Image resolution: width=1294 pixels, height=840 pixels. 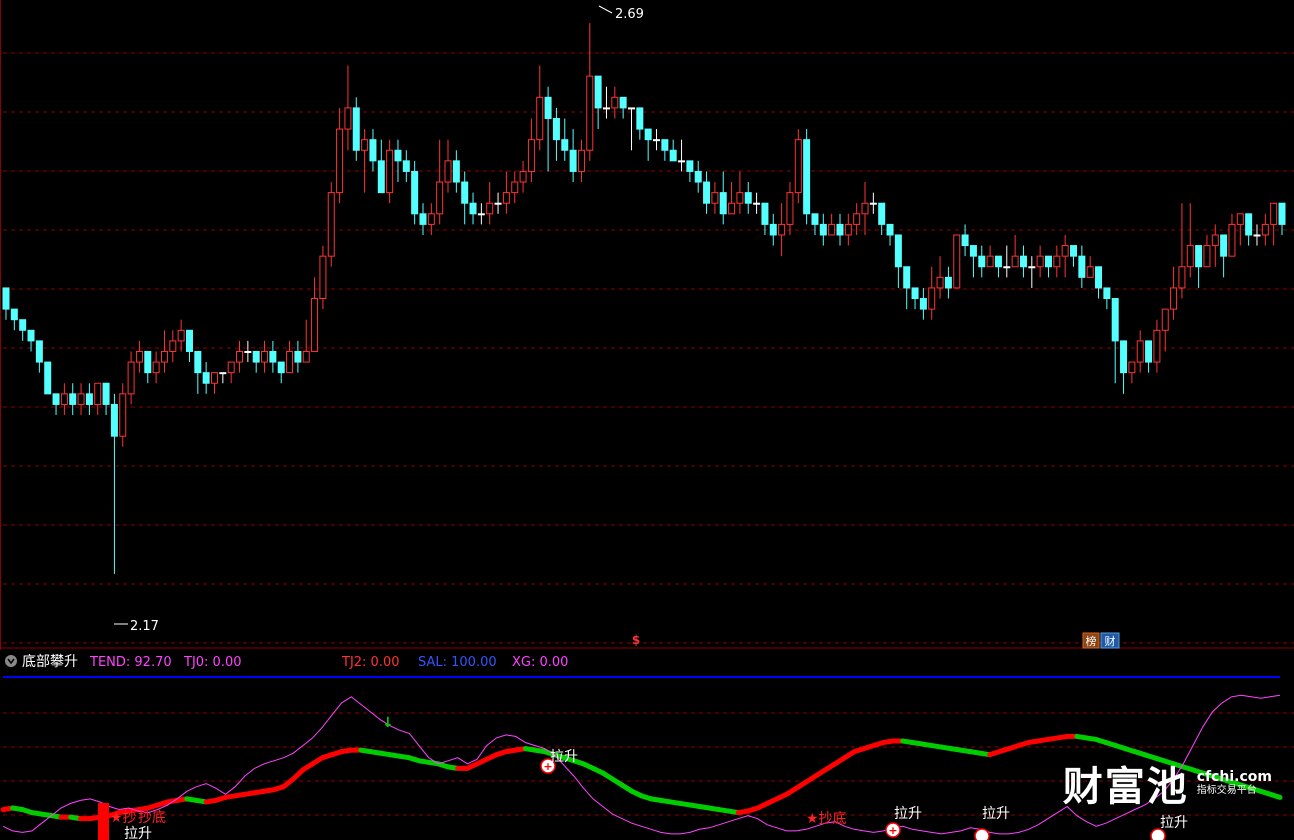 What do you see at coordinates (564, 757) in the screenshot?
I see `rise-signal-2: 拉升` at bounding box center [564, 757].